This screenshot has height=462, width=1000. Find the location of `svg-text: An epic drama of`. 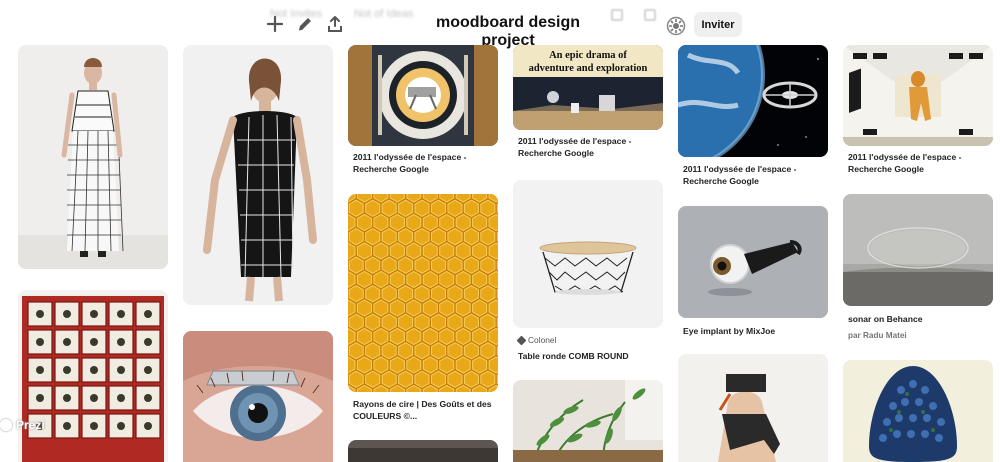

svg-text: An epic drama of is located at coordinates (588, 55).